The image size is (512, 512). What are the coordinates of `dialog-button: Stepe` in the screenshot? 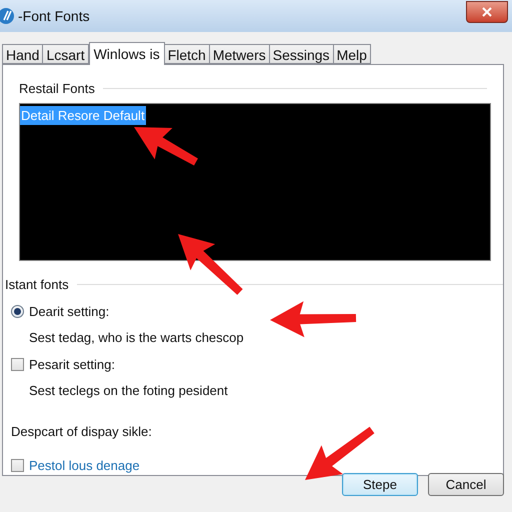 It's located at (380, 484).